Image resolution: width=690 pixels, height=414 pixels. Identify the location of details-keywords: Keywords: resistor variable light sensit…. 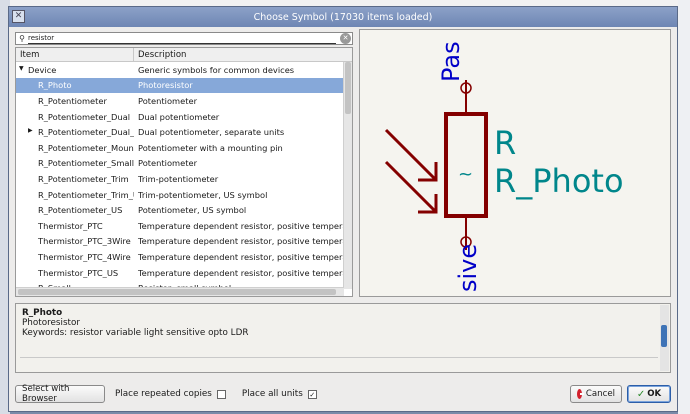
(135, 333).